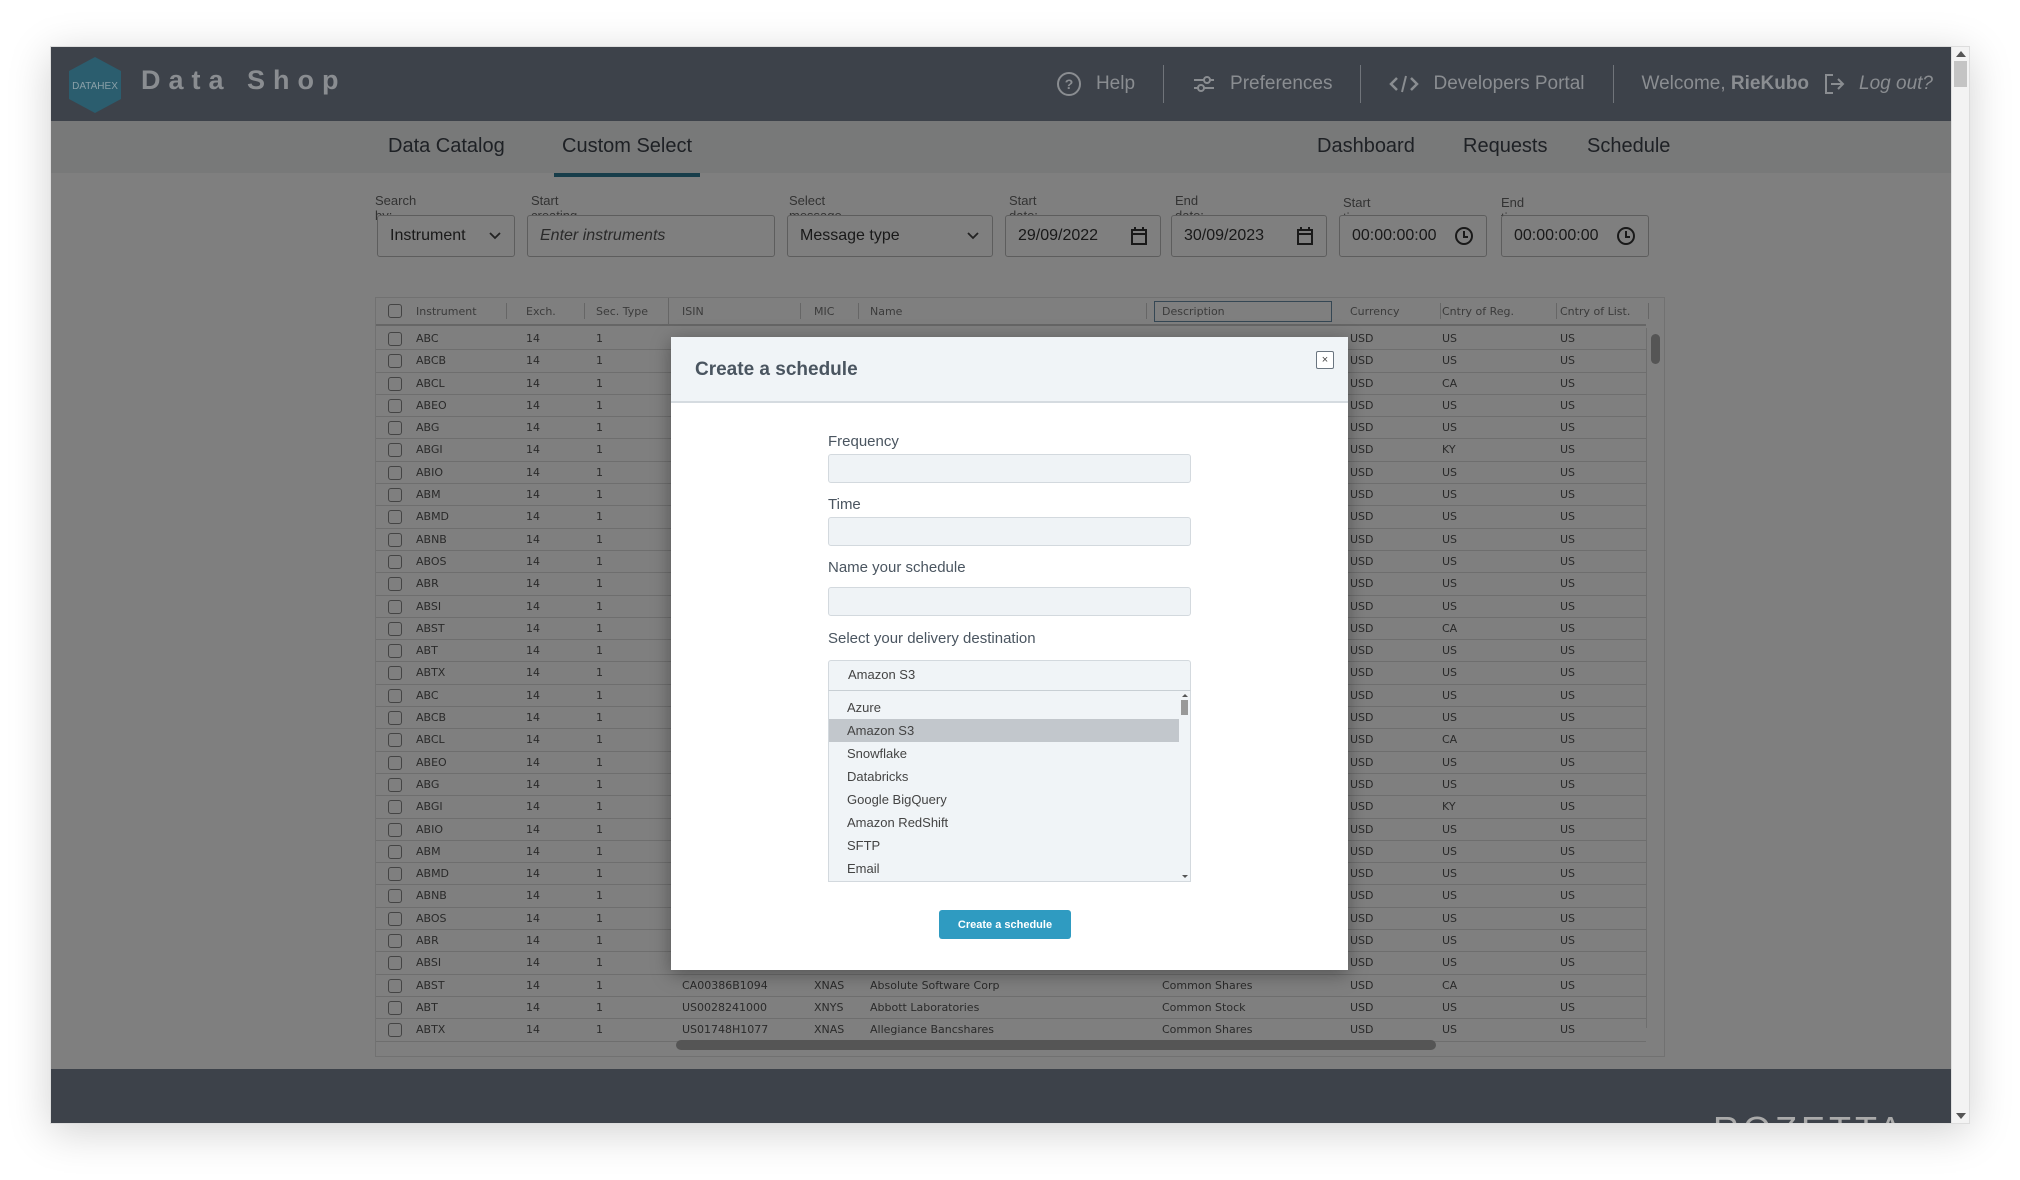 The height and width of the screenshot is (1180, 2020). I want to click on help-link: ? Help, so click(1095, 84).